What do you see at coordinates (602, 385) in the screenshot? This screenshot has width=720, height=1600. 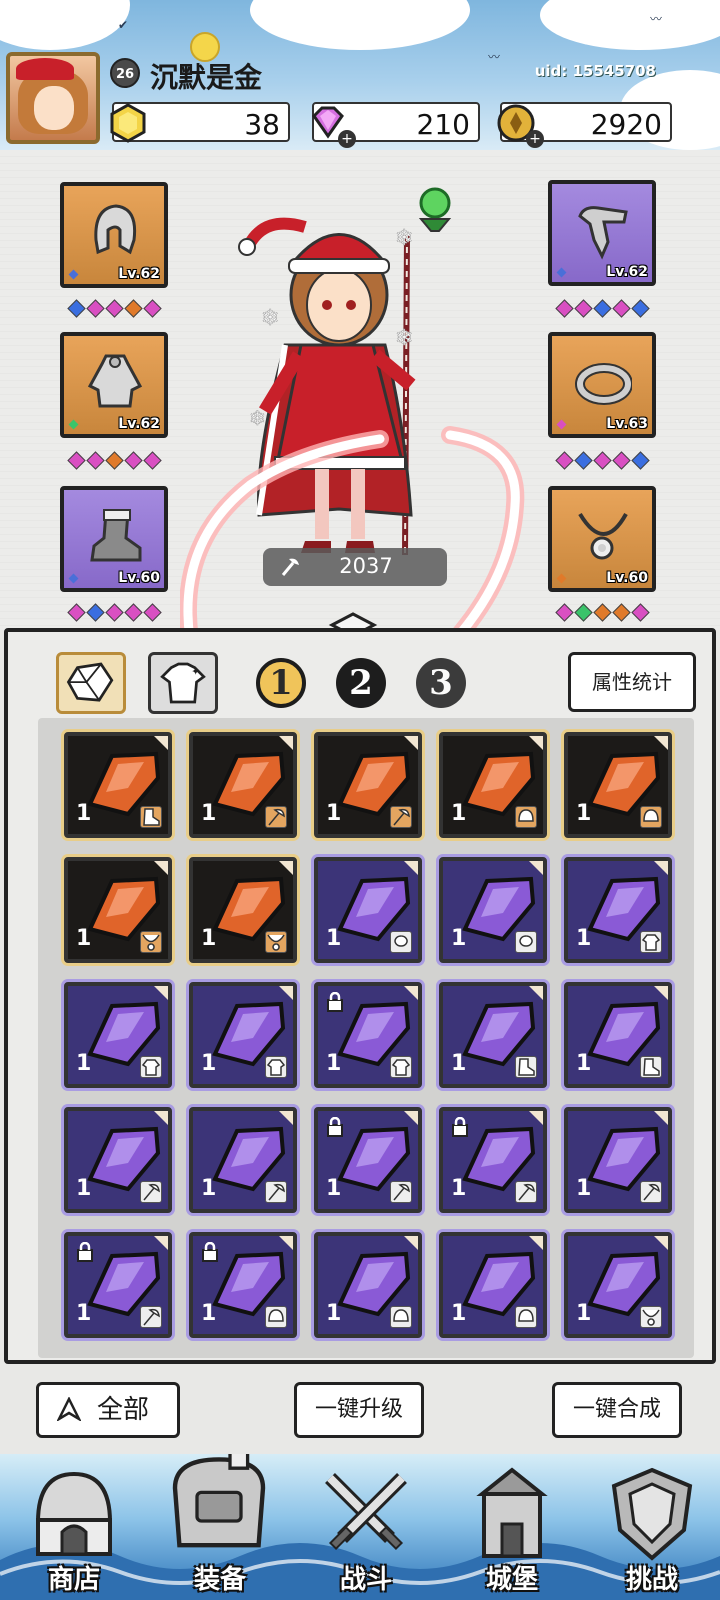 I see `equip-slot-ring: Lv.63` at bounding box center [602, 385].